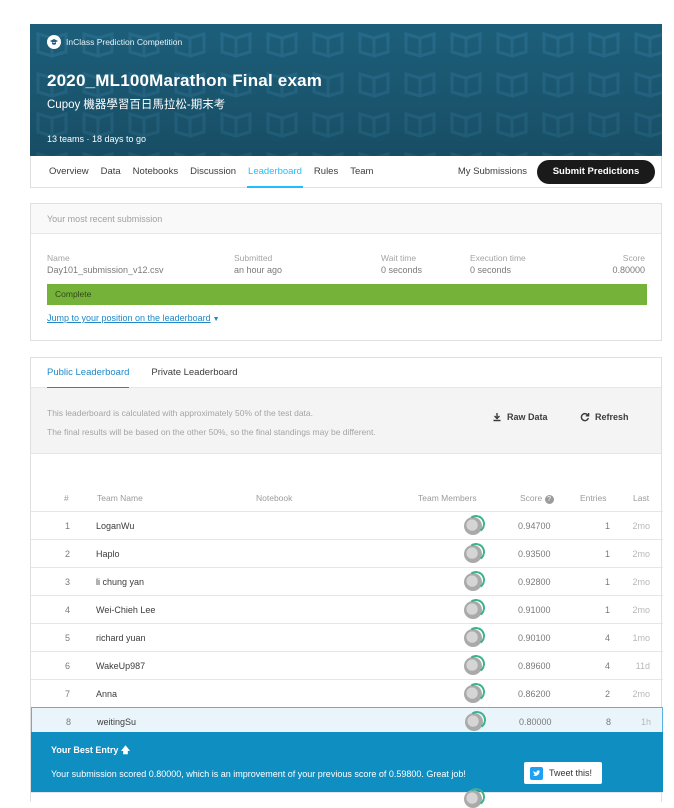 This screenshot has height=808, width=674. Describe the element at coordinates (549, 499) in the screenshot. I see `help-icon: ?` at that location.